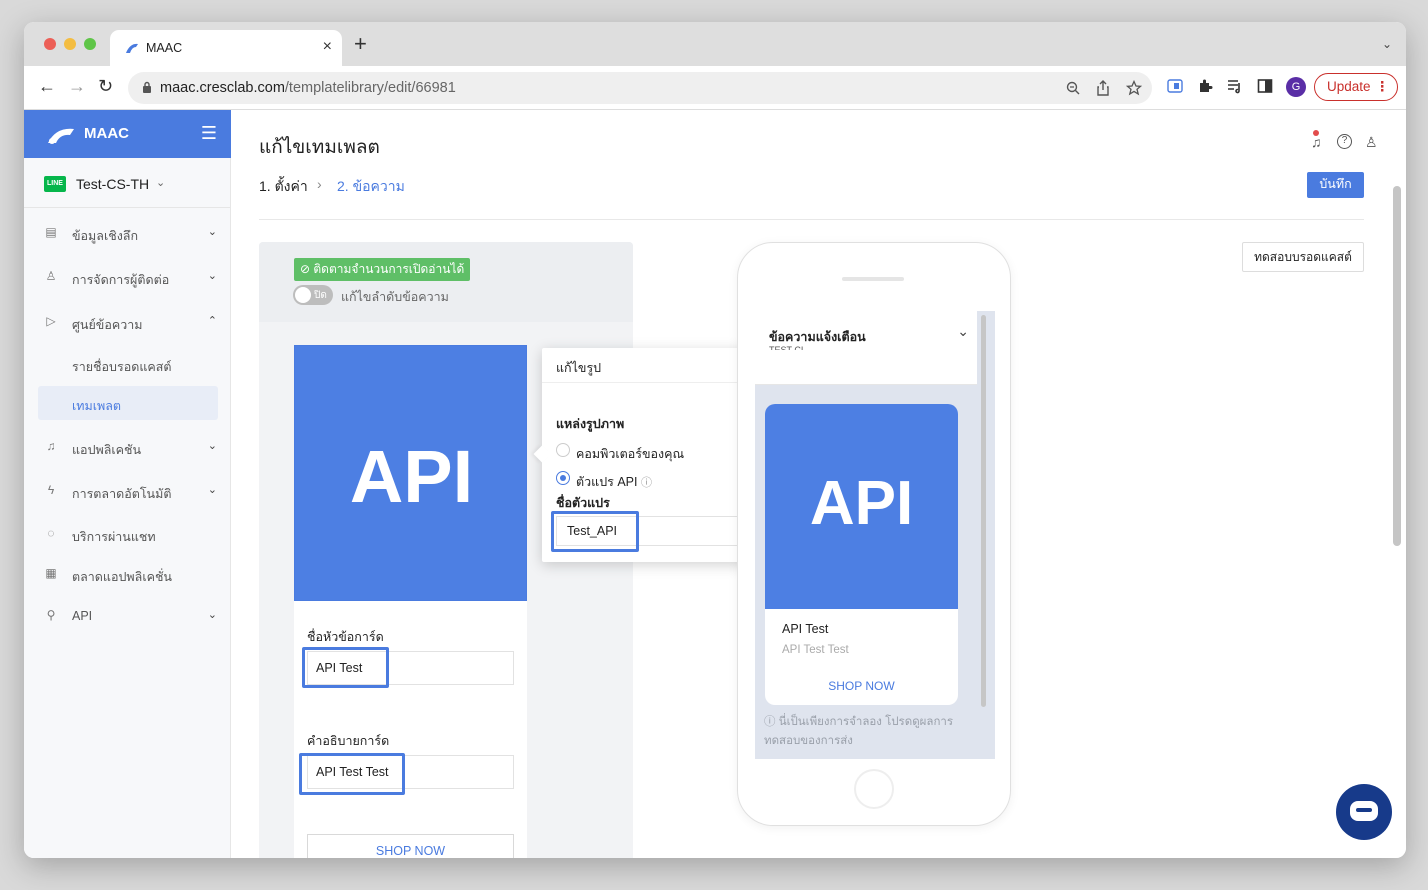 Image resolution: width=1428 pixels, height=890 pixels. Describe the element at coordinates (630, 454) in the screenshot. I see `option-computer-label: คอมพิวเตอร์ของคุณ` at that location.